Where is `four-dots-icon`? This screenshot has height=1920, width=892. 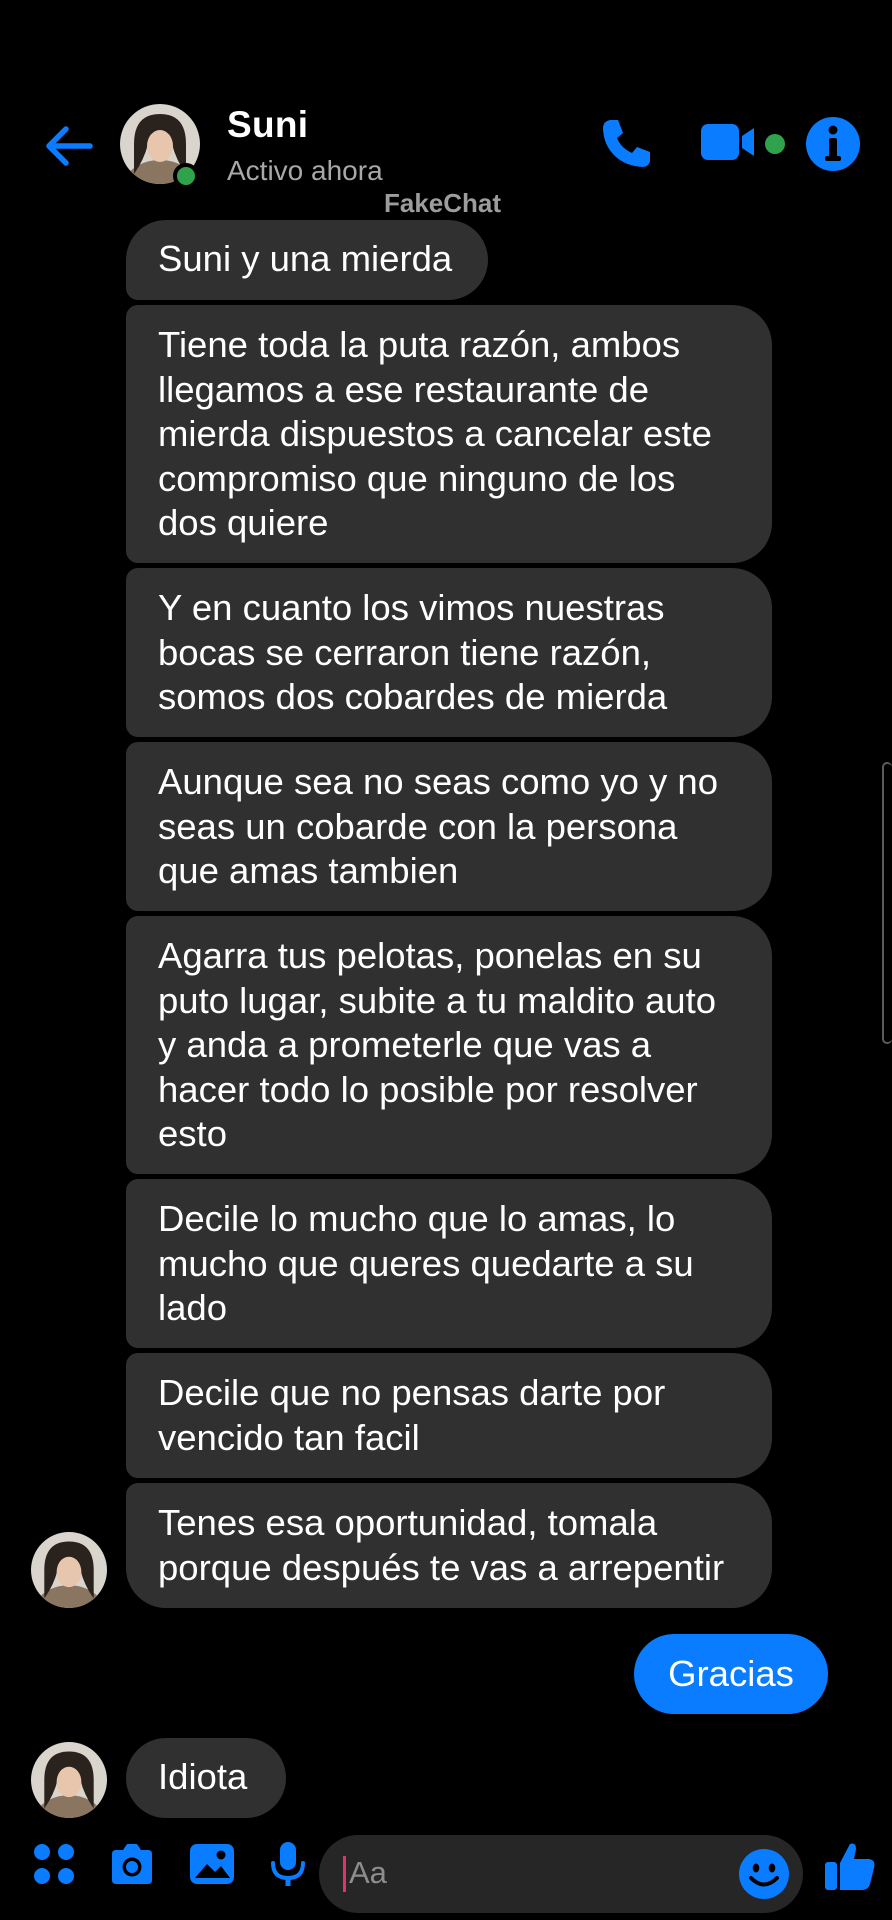 four-dots-icon is located at coordinates (54, 1864).